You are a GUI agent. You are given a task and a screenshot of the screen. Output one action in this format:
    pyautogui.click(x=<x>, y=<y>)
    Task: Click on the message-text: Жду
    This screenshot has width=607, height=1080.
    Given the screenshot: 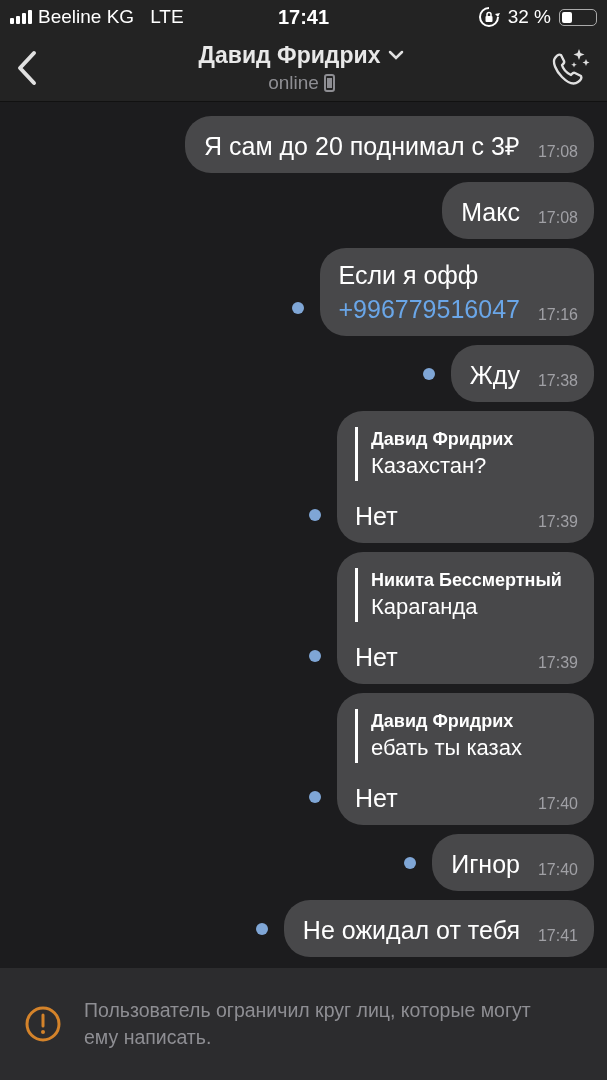 What is the action you would take?
    pyautogui.click(x=494, y=375)
    